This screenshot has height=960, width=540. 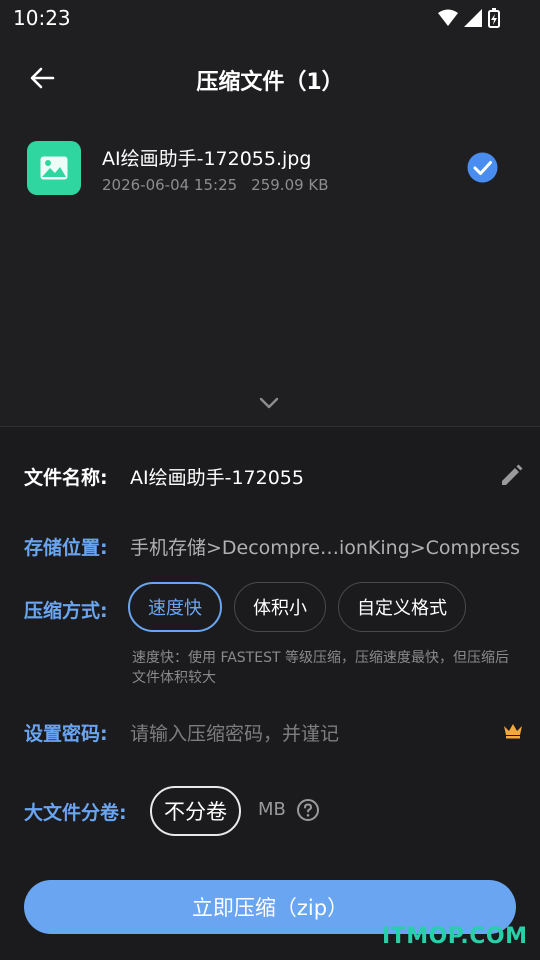 I want to click on method-option-small: 体积小, so click(x=280, y=607).